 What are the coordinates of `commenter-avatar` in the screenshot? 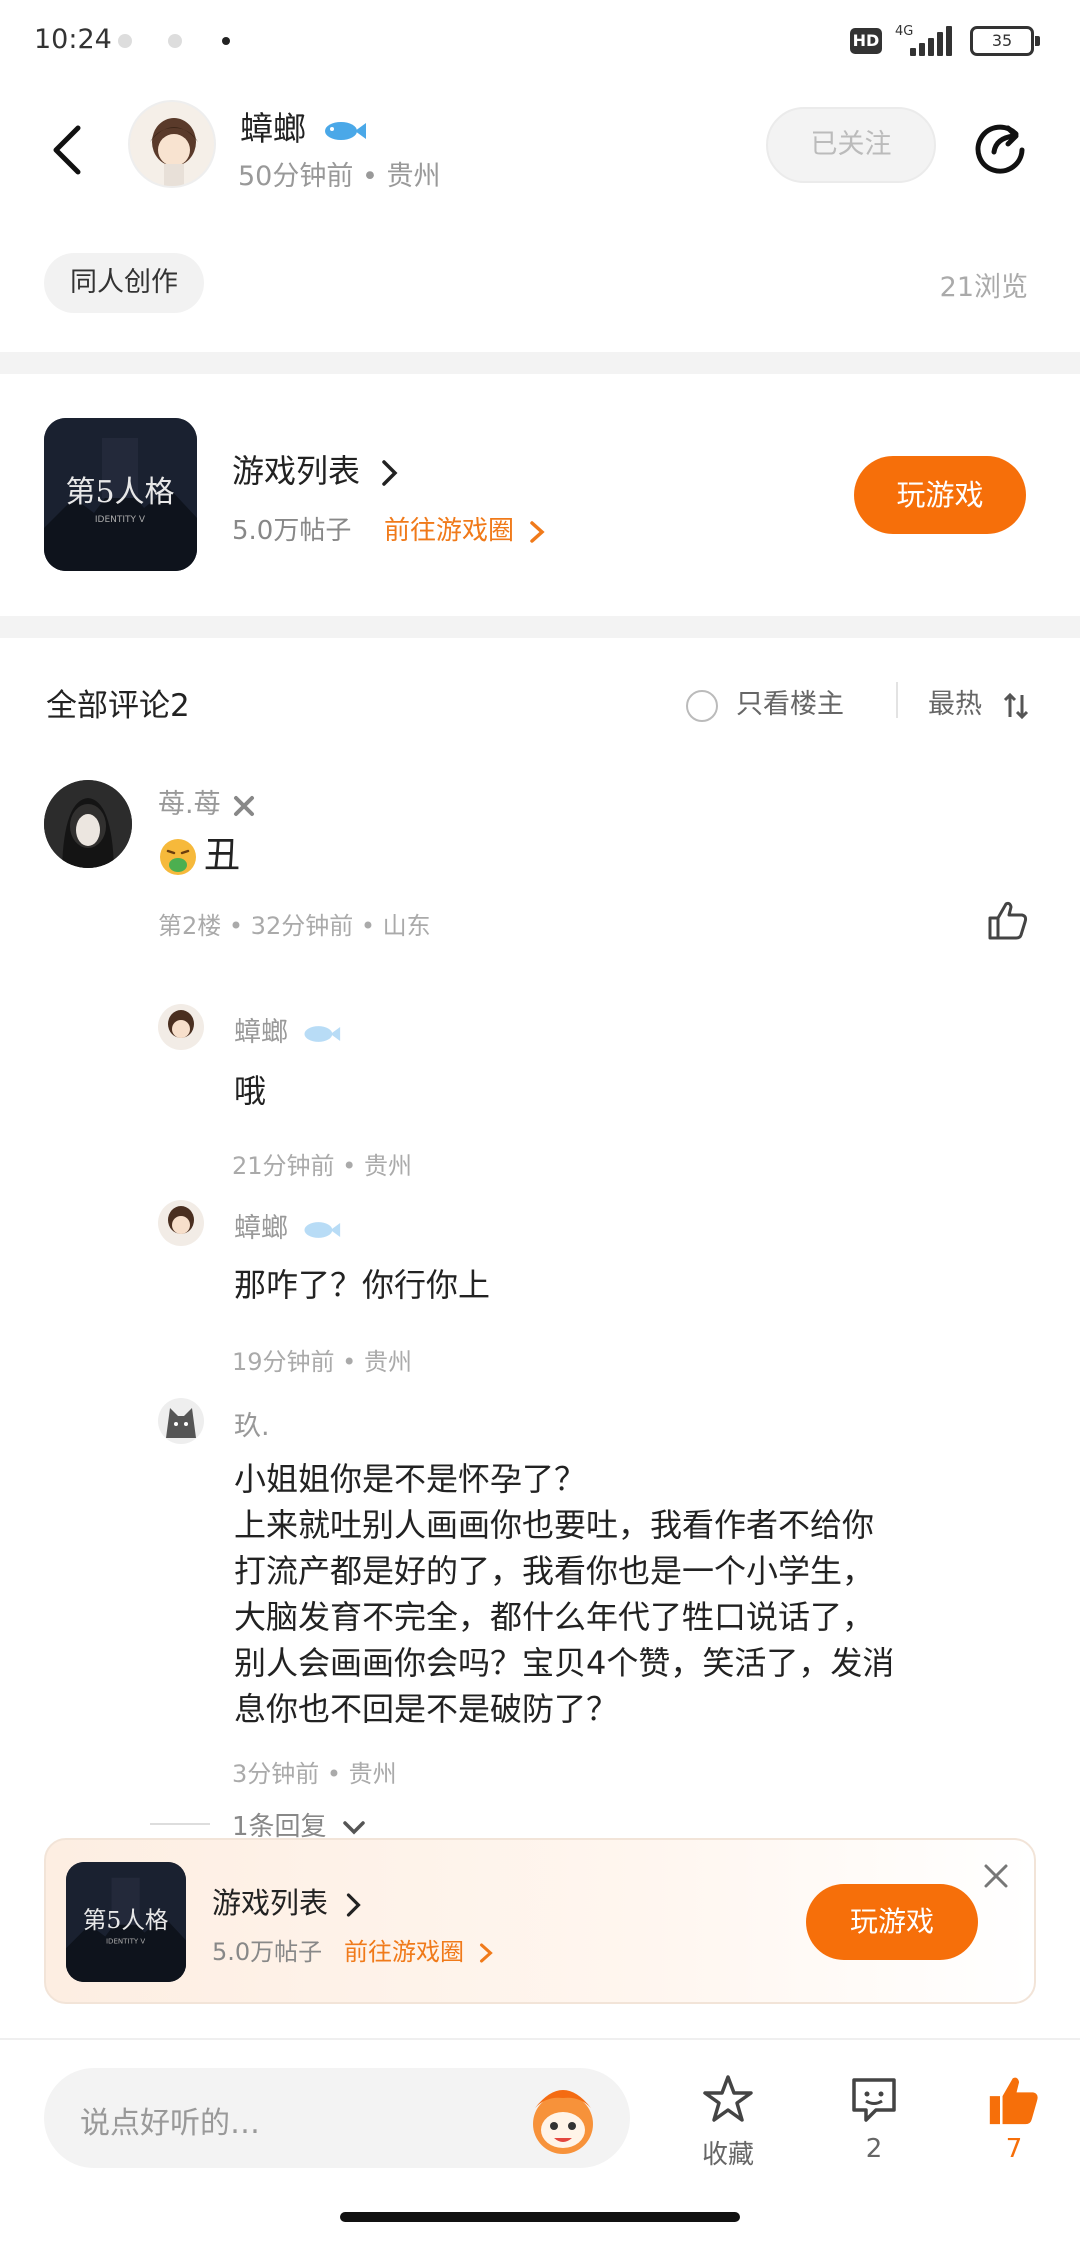 It's located at (88, 824).